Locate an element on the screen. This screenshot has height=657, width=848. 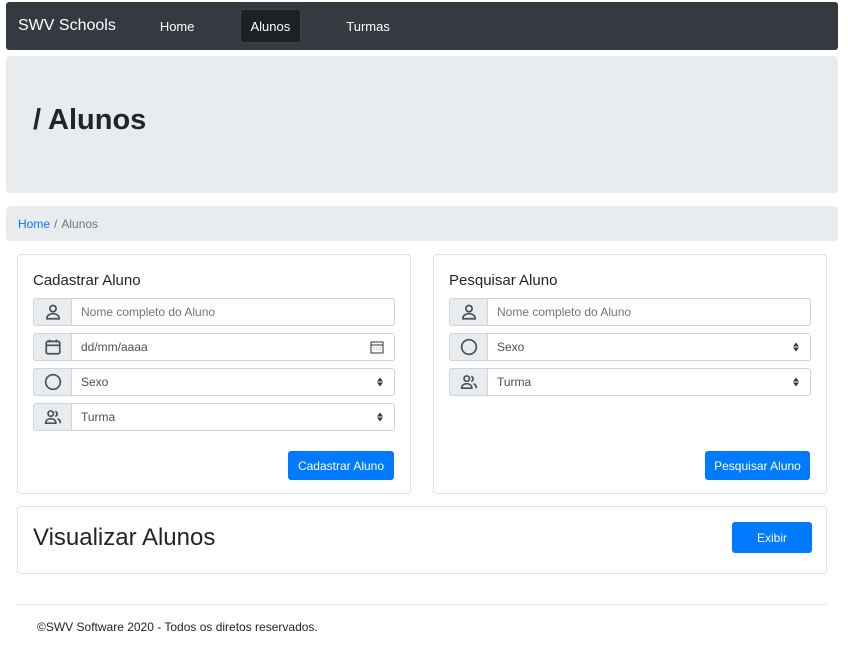
visualizar-card: Visualizar Alunos Exibir is located at coordinates (422, 540).